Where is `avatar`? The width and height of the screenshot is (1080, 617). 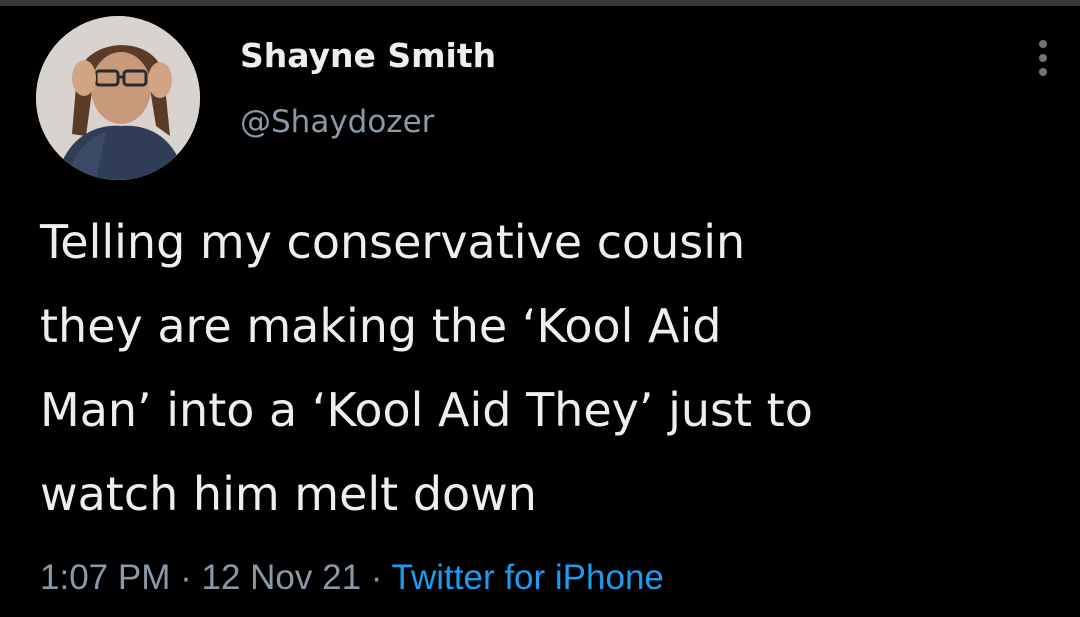 avatar is located at coordinates (118, 98).